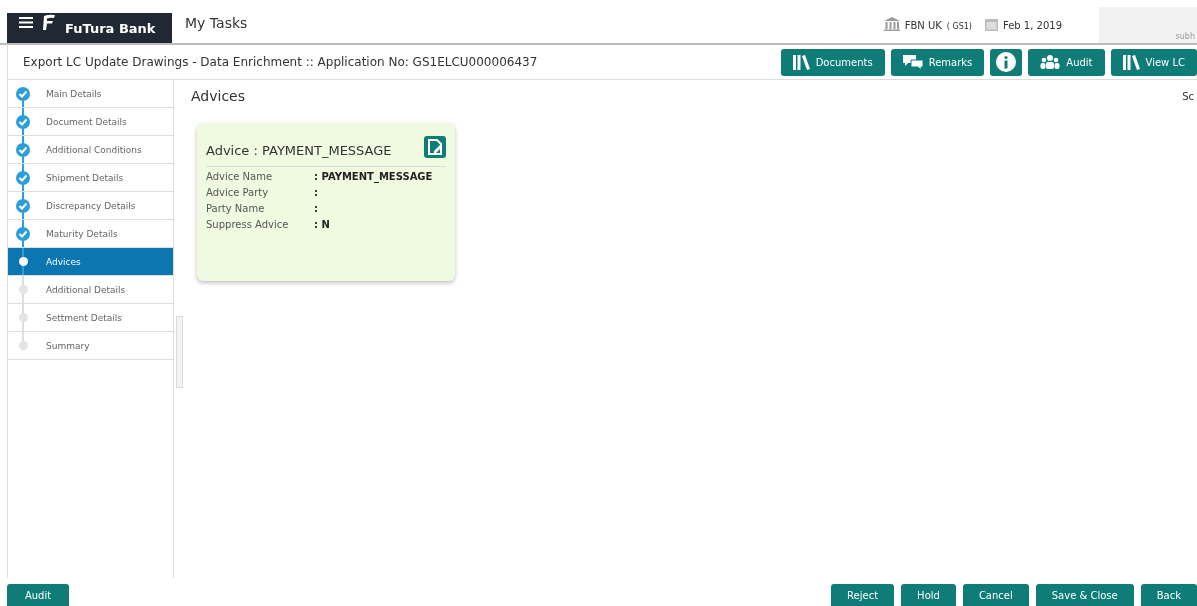 The width and height of the screenshot is (1197, 606). What do you see at coordinates (236, 209) in the screenshot?
I see `field-label: Party Name` at bounding box center [236, 209].